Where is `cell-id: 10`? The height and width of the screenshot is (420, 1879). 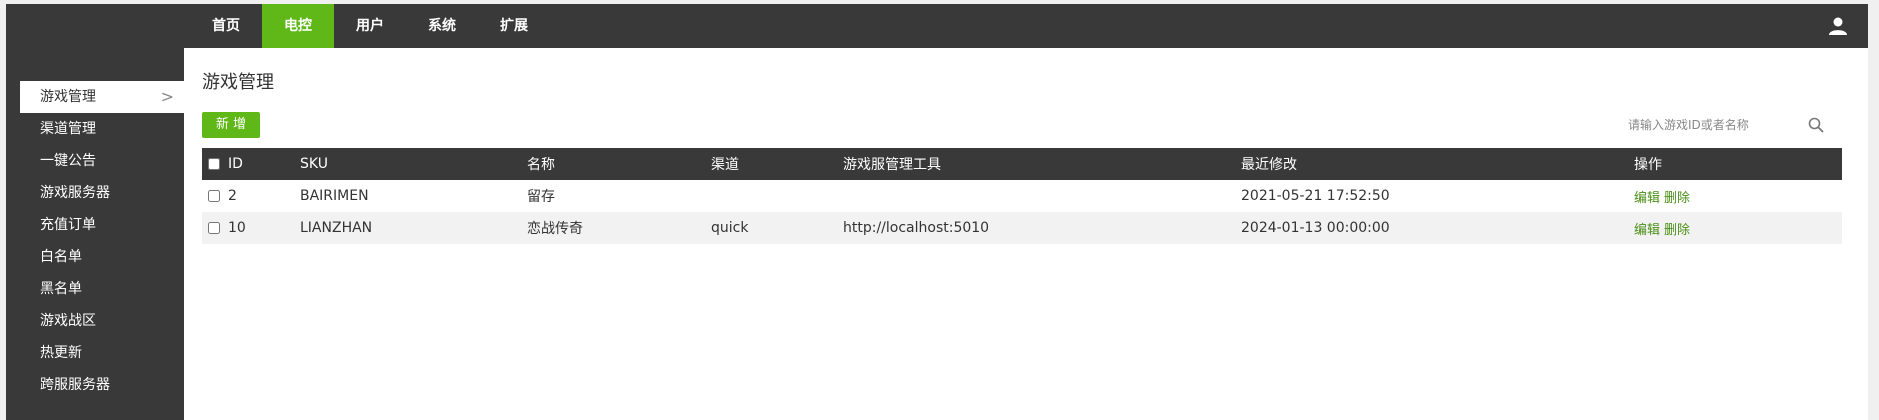
cell-id: 10 is located at coordinates (237, 228).